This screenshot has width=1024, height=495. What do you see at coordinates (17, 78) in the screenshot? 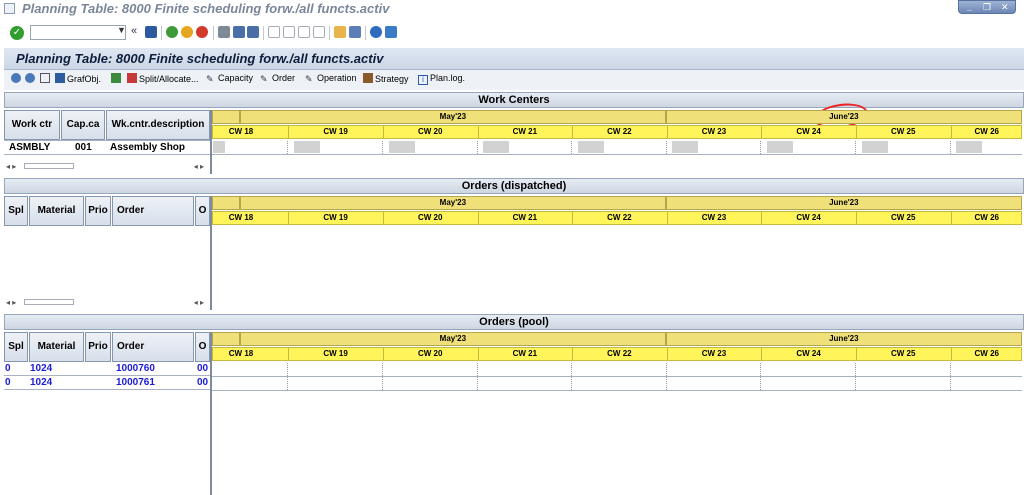
I see `zoom-in-button` at bounding box center [17, 78].